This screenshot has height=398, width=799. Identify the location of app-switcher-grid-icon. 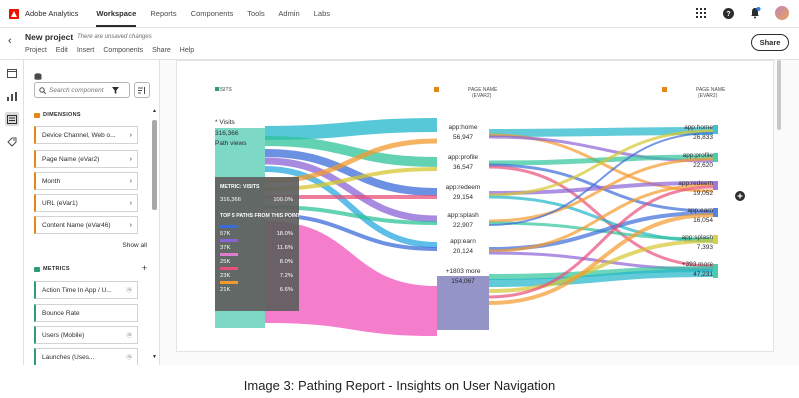
(701, 13).